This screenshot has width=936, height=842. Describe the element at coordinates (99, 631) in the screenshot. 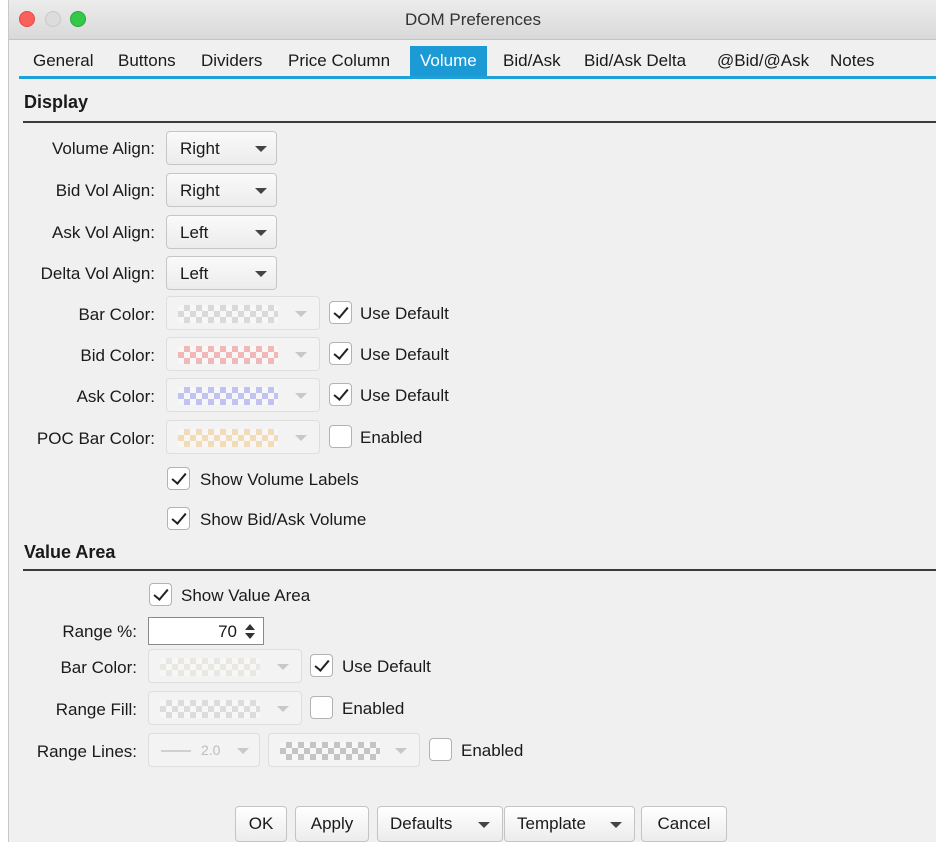

I see `range-pct-label: Range %:` at that location.